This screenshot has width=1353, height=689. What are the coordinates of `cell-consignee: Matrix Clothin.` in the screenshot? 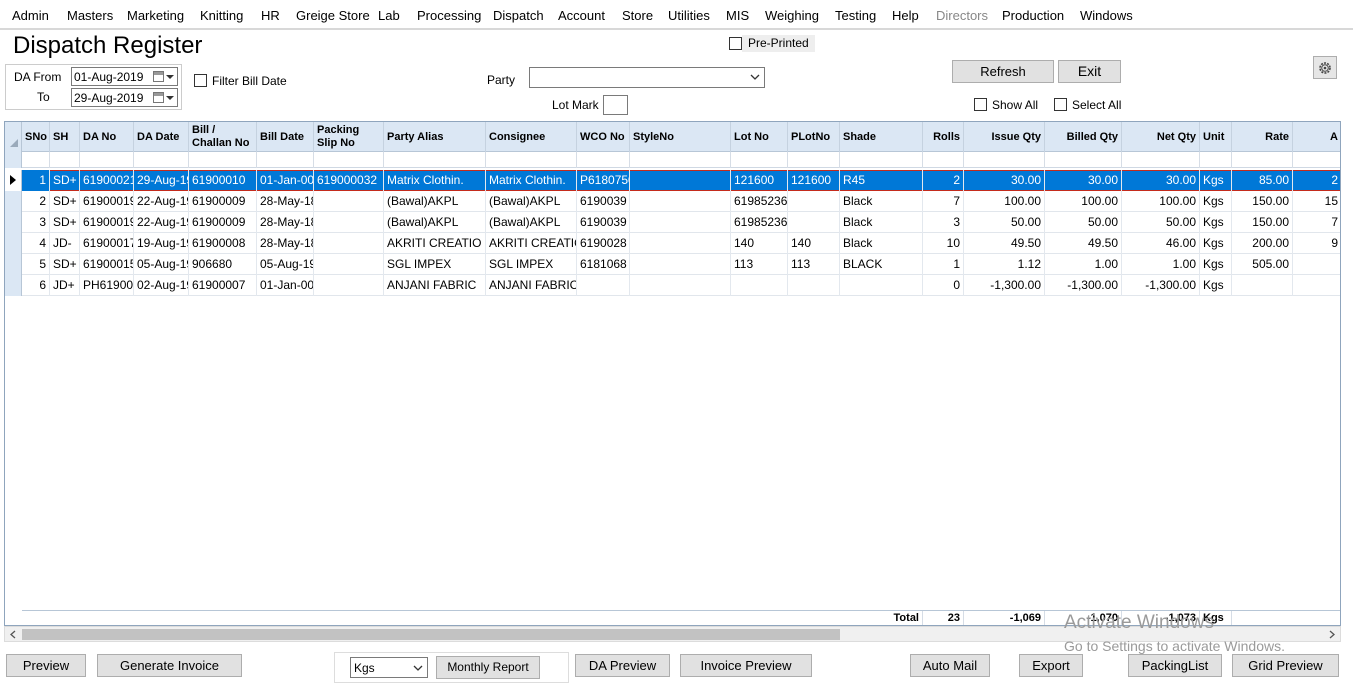 It's located at (531, 180).